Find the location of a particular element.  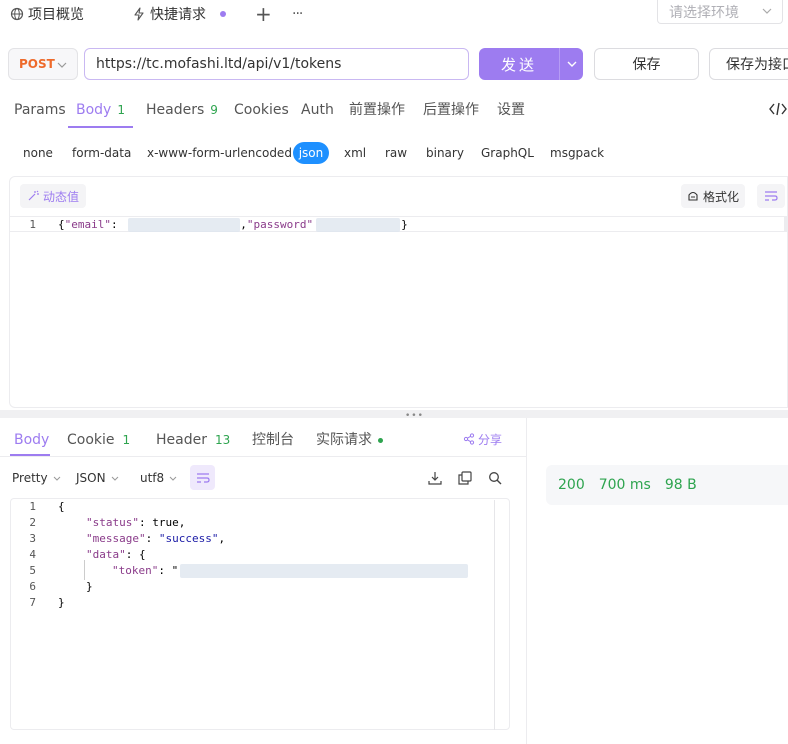

tab-post-operations: 后置操作 is located at coordinates (451, 110).